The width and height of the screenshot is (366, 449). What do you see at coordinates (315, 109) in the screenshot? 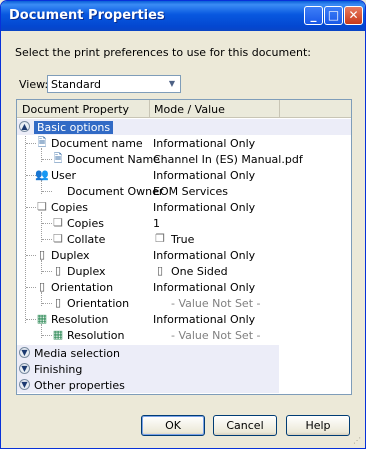
I see `column-header-empty` at bounding box center [315, 109].